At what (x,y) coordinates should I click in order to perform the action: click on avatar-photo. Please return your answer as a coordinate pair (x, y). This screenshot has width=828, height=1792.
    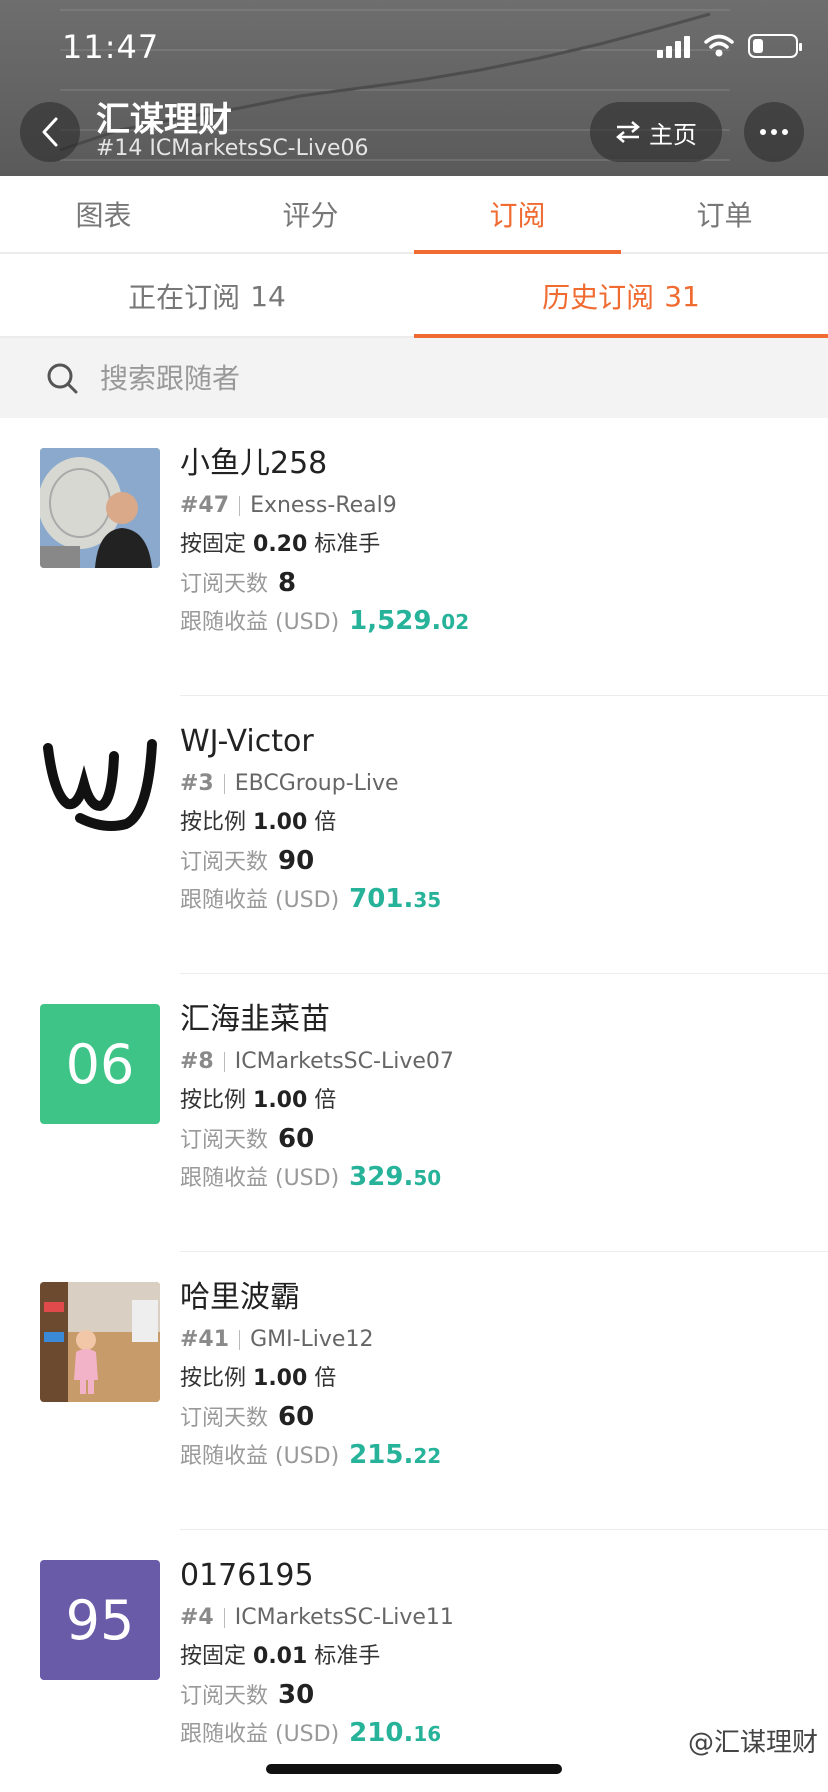
    Looking at the image, I should click on (100, 508).